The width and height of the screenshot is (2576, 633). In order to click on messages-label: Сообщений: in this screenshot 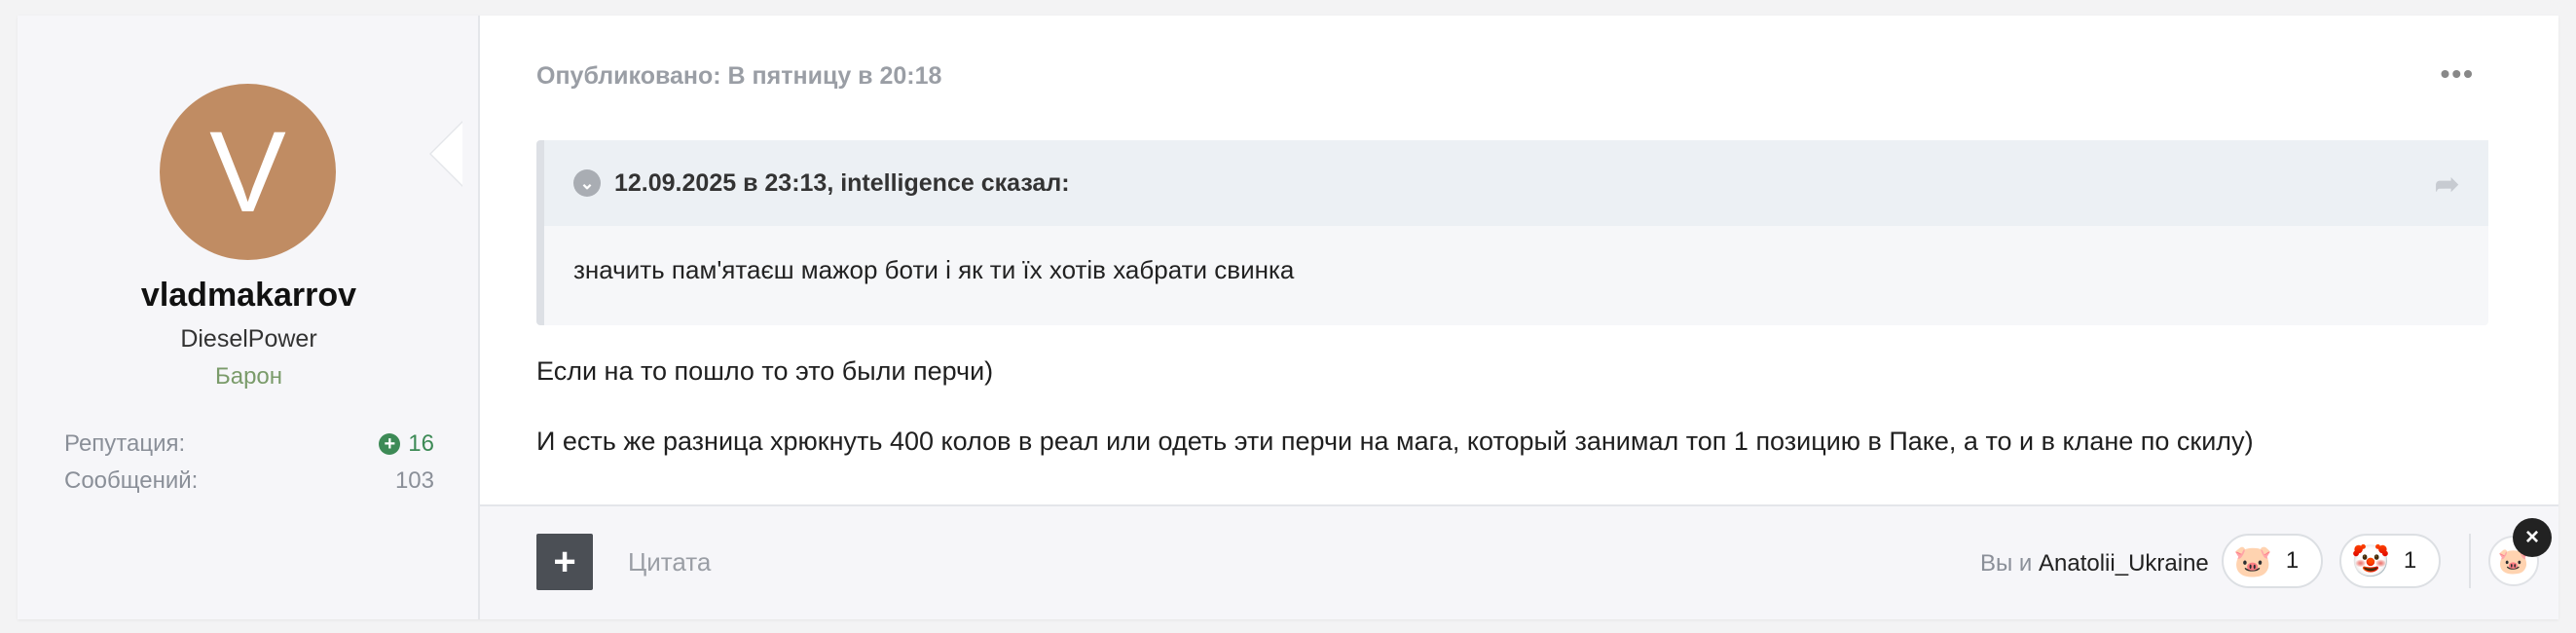, I will do `click(131, 480)`.